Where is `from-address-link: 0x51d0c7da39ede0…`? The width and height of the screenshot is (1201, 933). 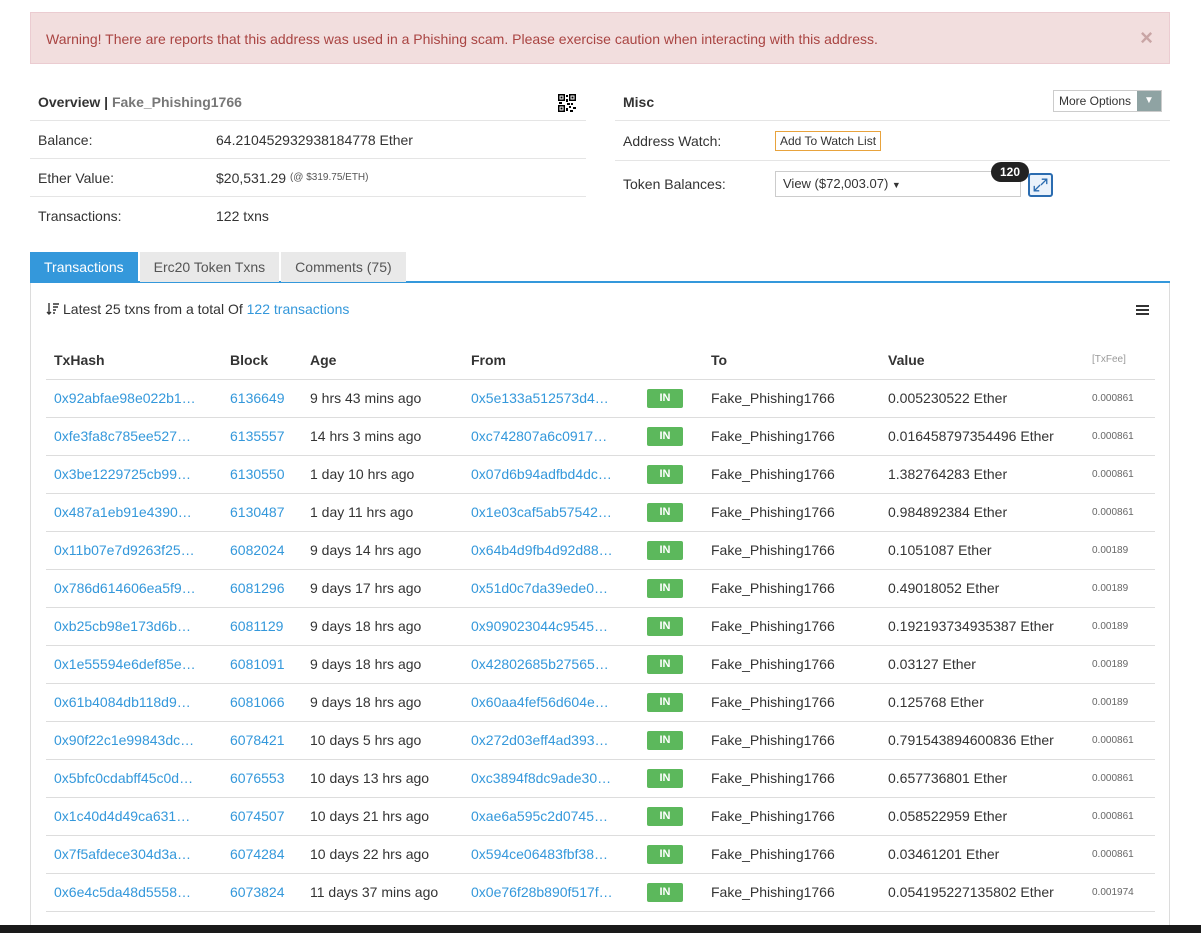 from-address-link: 0x51d0c7da39ede0… is located at coordinates (539, 588).